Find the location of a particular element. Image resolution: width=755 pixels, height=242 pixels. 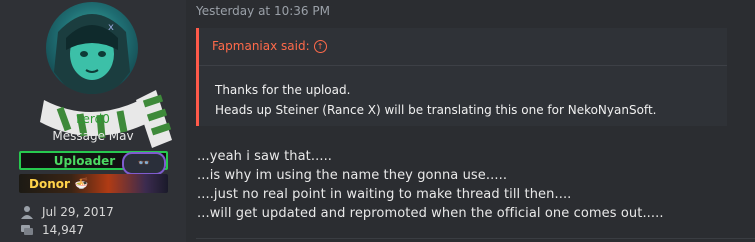

user-title: Message Mav is located at coordinates (93, 136).